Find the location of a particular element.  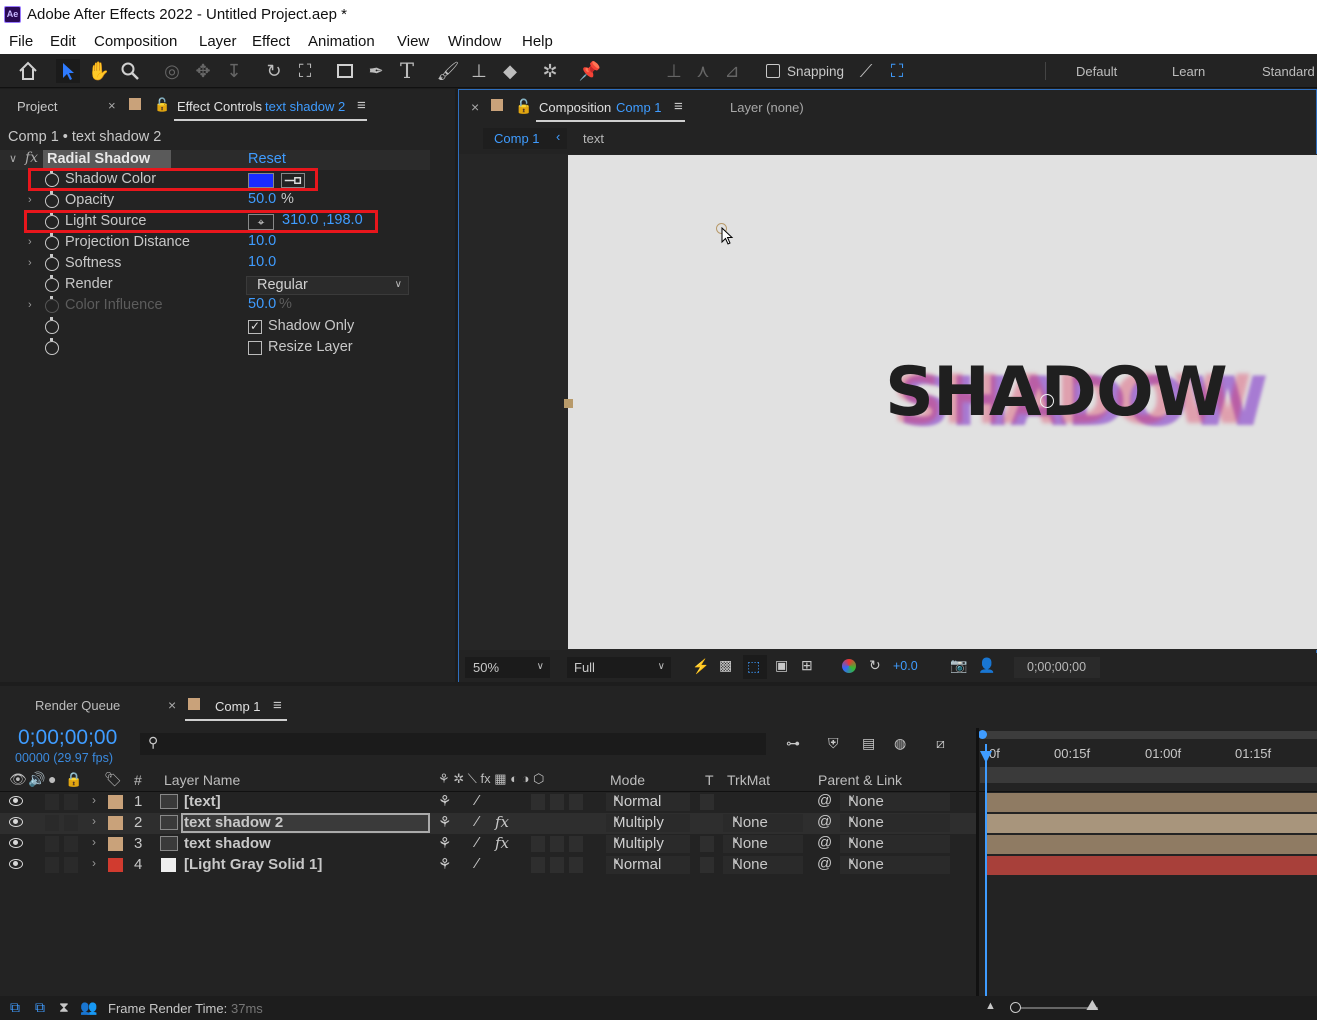

effect-reset-link: Reset is located at coordinates (267, 159).